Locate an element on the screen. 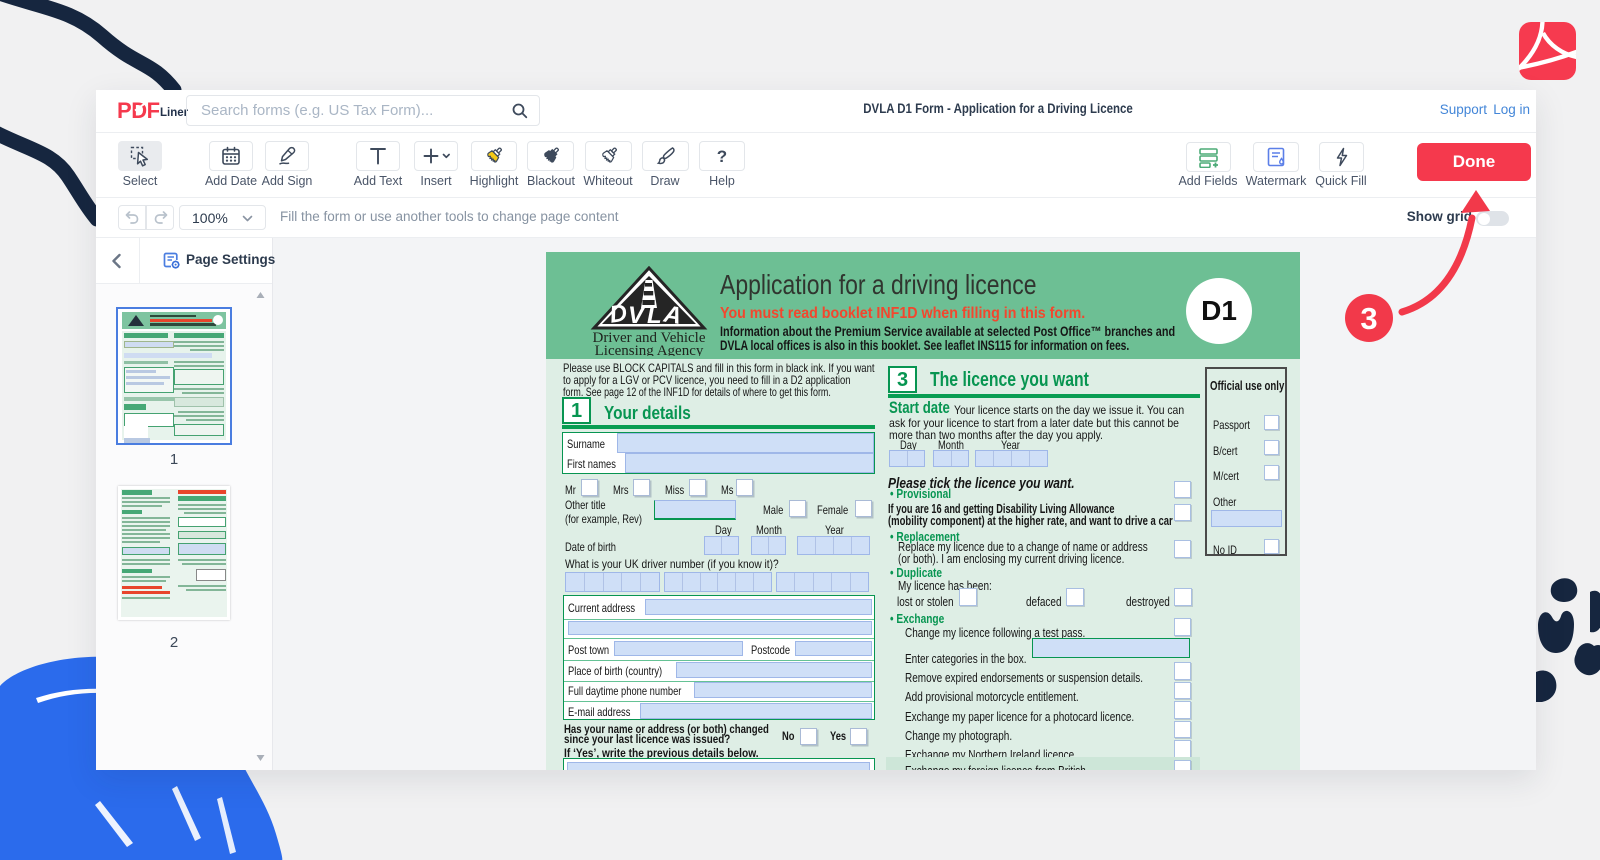  svg-text: Licensing Agency is located at coordinates (649, 349).